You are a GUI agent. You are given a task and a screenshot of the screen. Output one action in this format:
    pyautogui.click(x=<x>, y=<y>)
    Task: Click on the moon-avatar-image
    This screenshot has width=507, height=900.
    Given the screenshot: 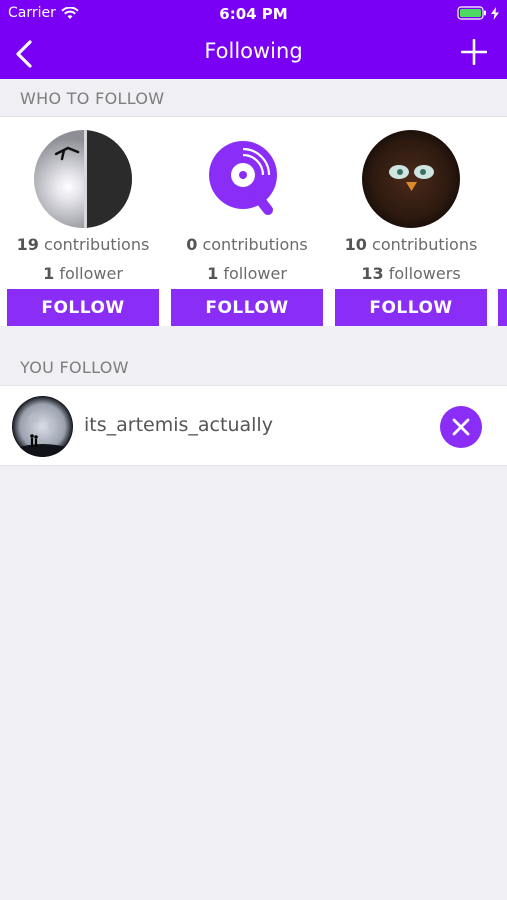 What is the action you would take?
    pyautogui.click(x=42, y=426)
    